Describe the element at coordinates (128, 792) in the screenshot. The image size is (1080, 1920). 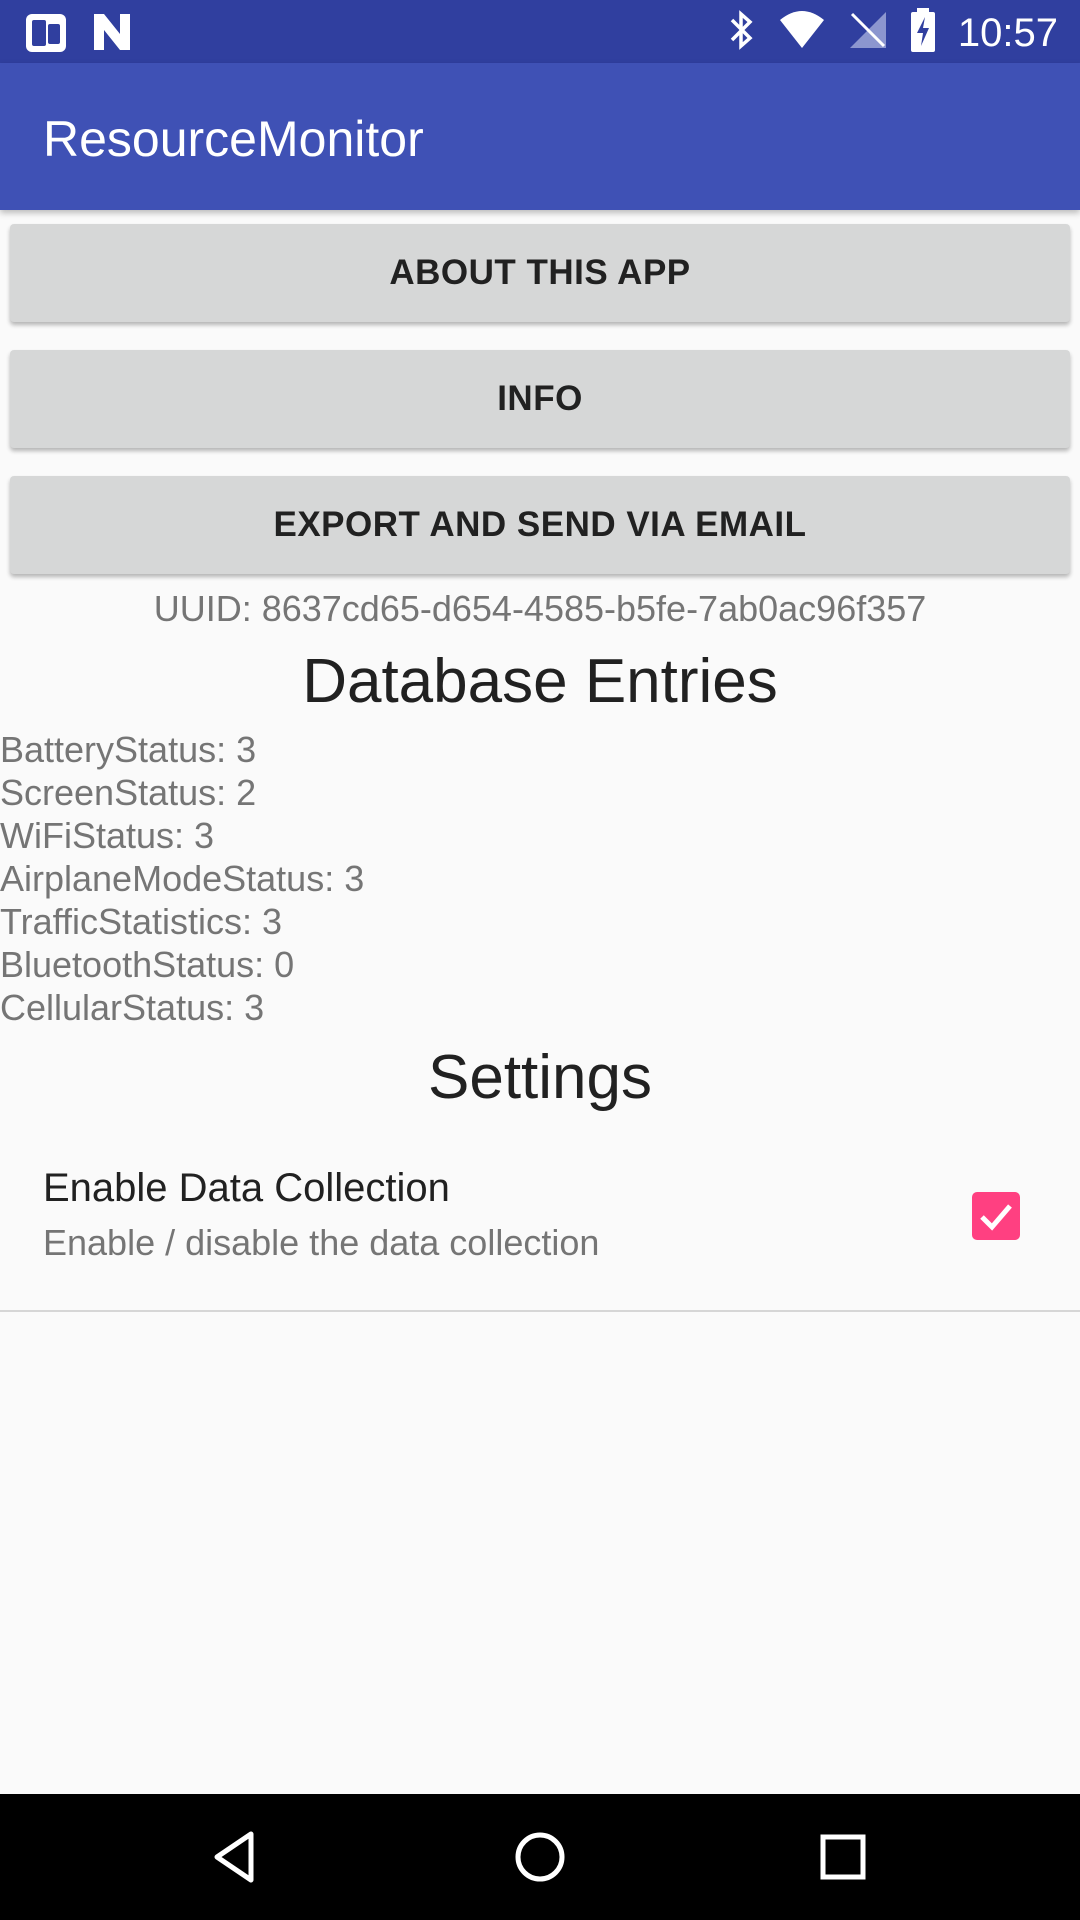
I see `entry-screen-status: ScreenStatus: 2` at that location.